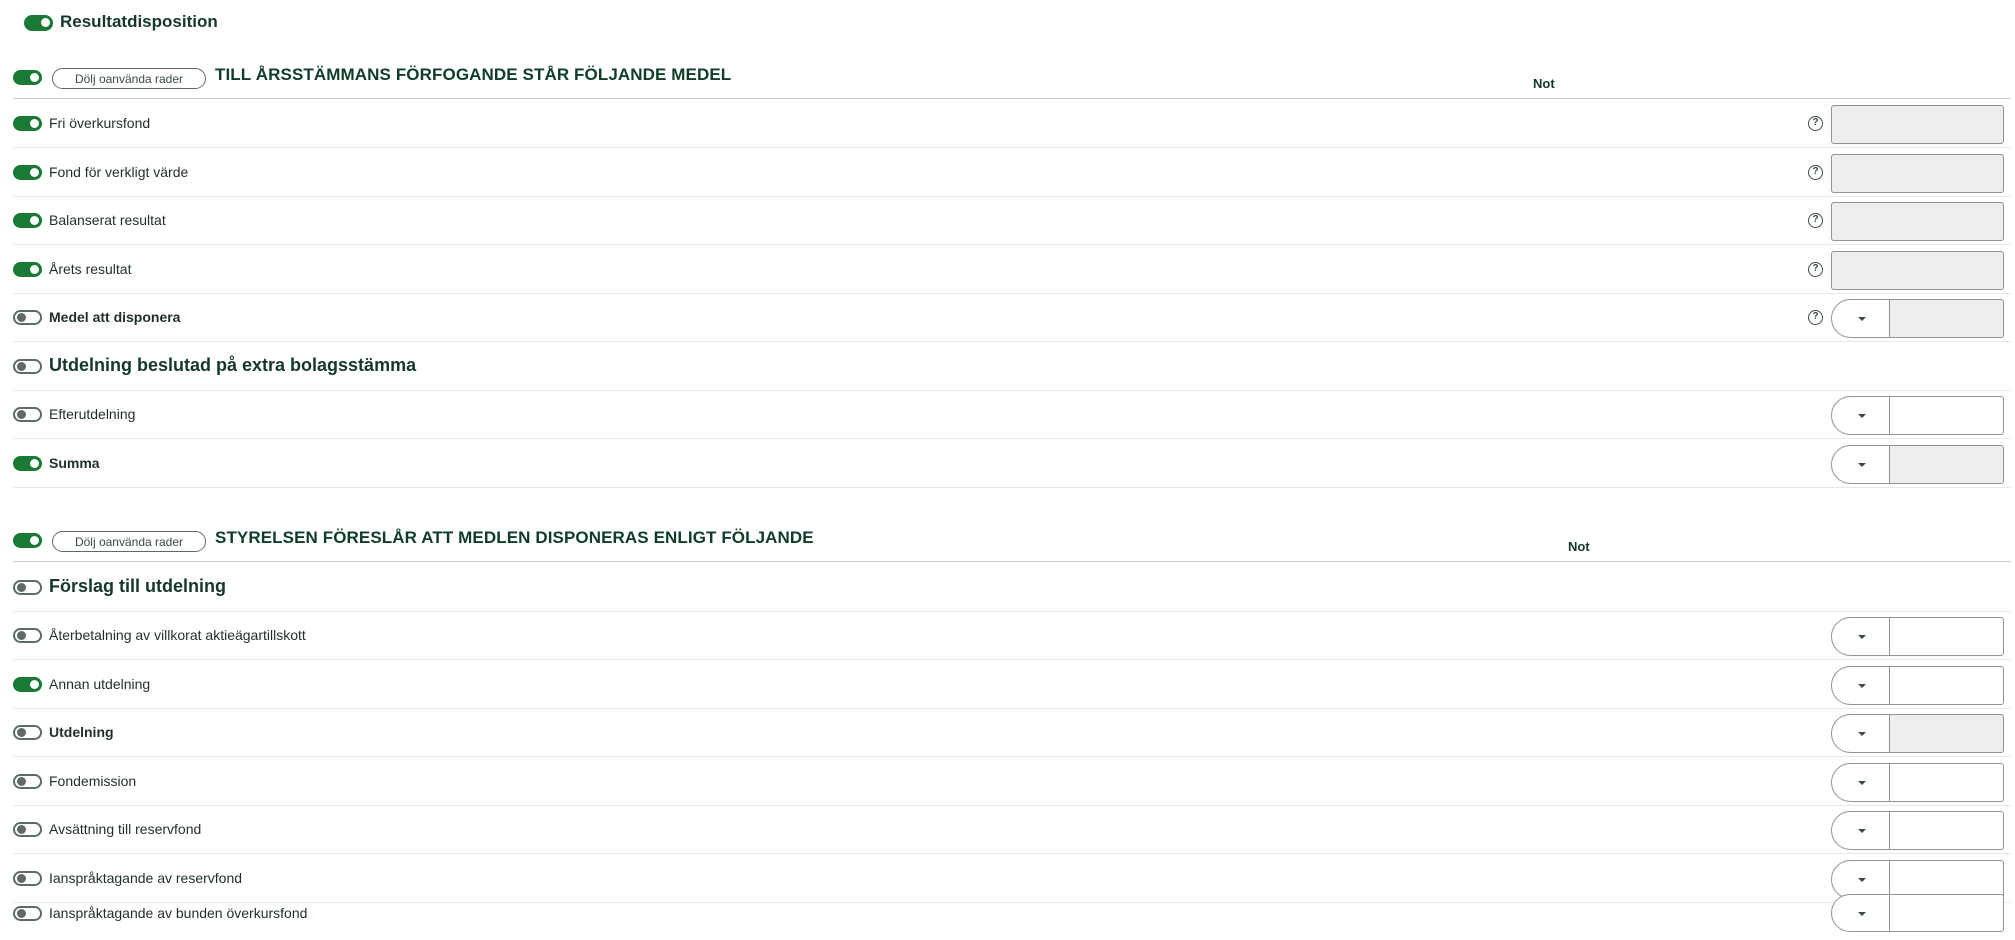 The height and width of the screenshot is (940, 2015). I want to click on row-label: Ianspråktagande av bunden överkursfond, so click(178, 913).